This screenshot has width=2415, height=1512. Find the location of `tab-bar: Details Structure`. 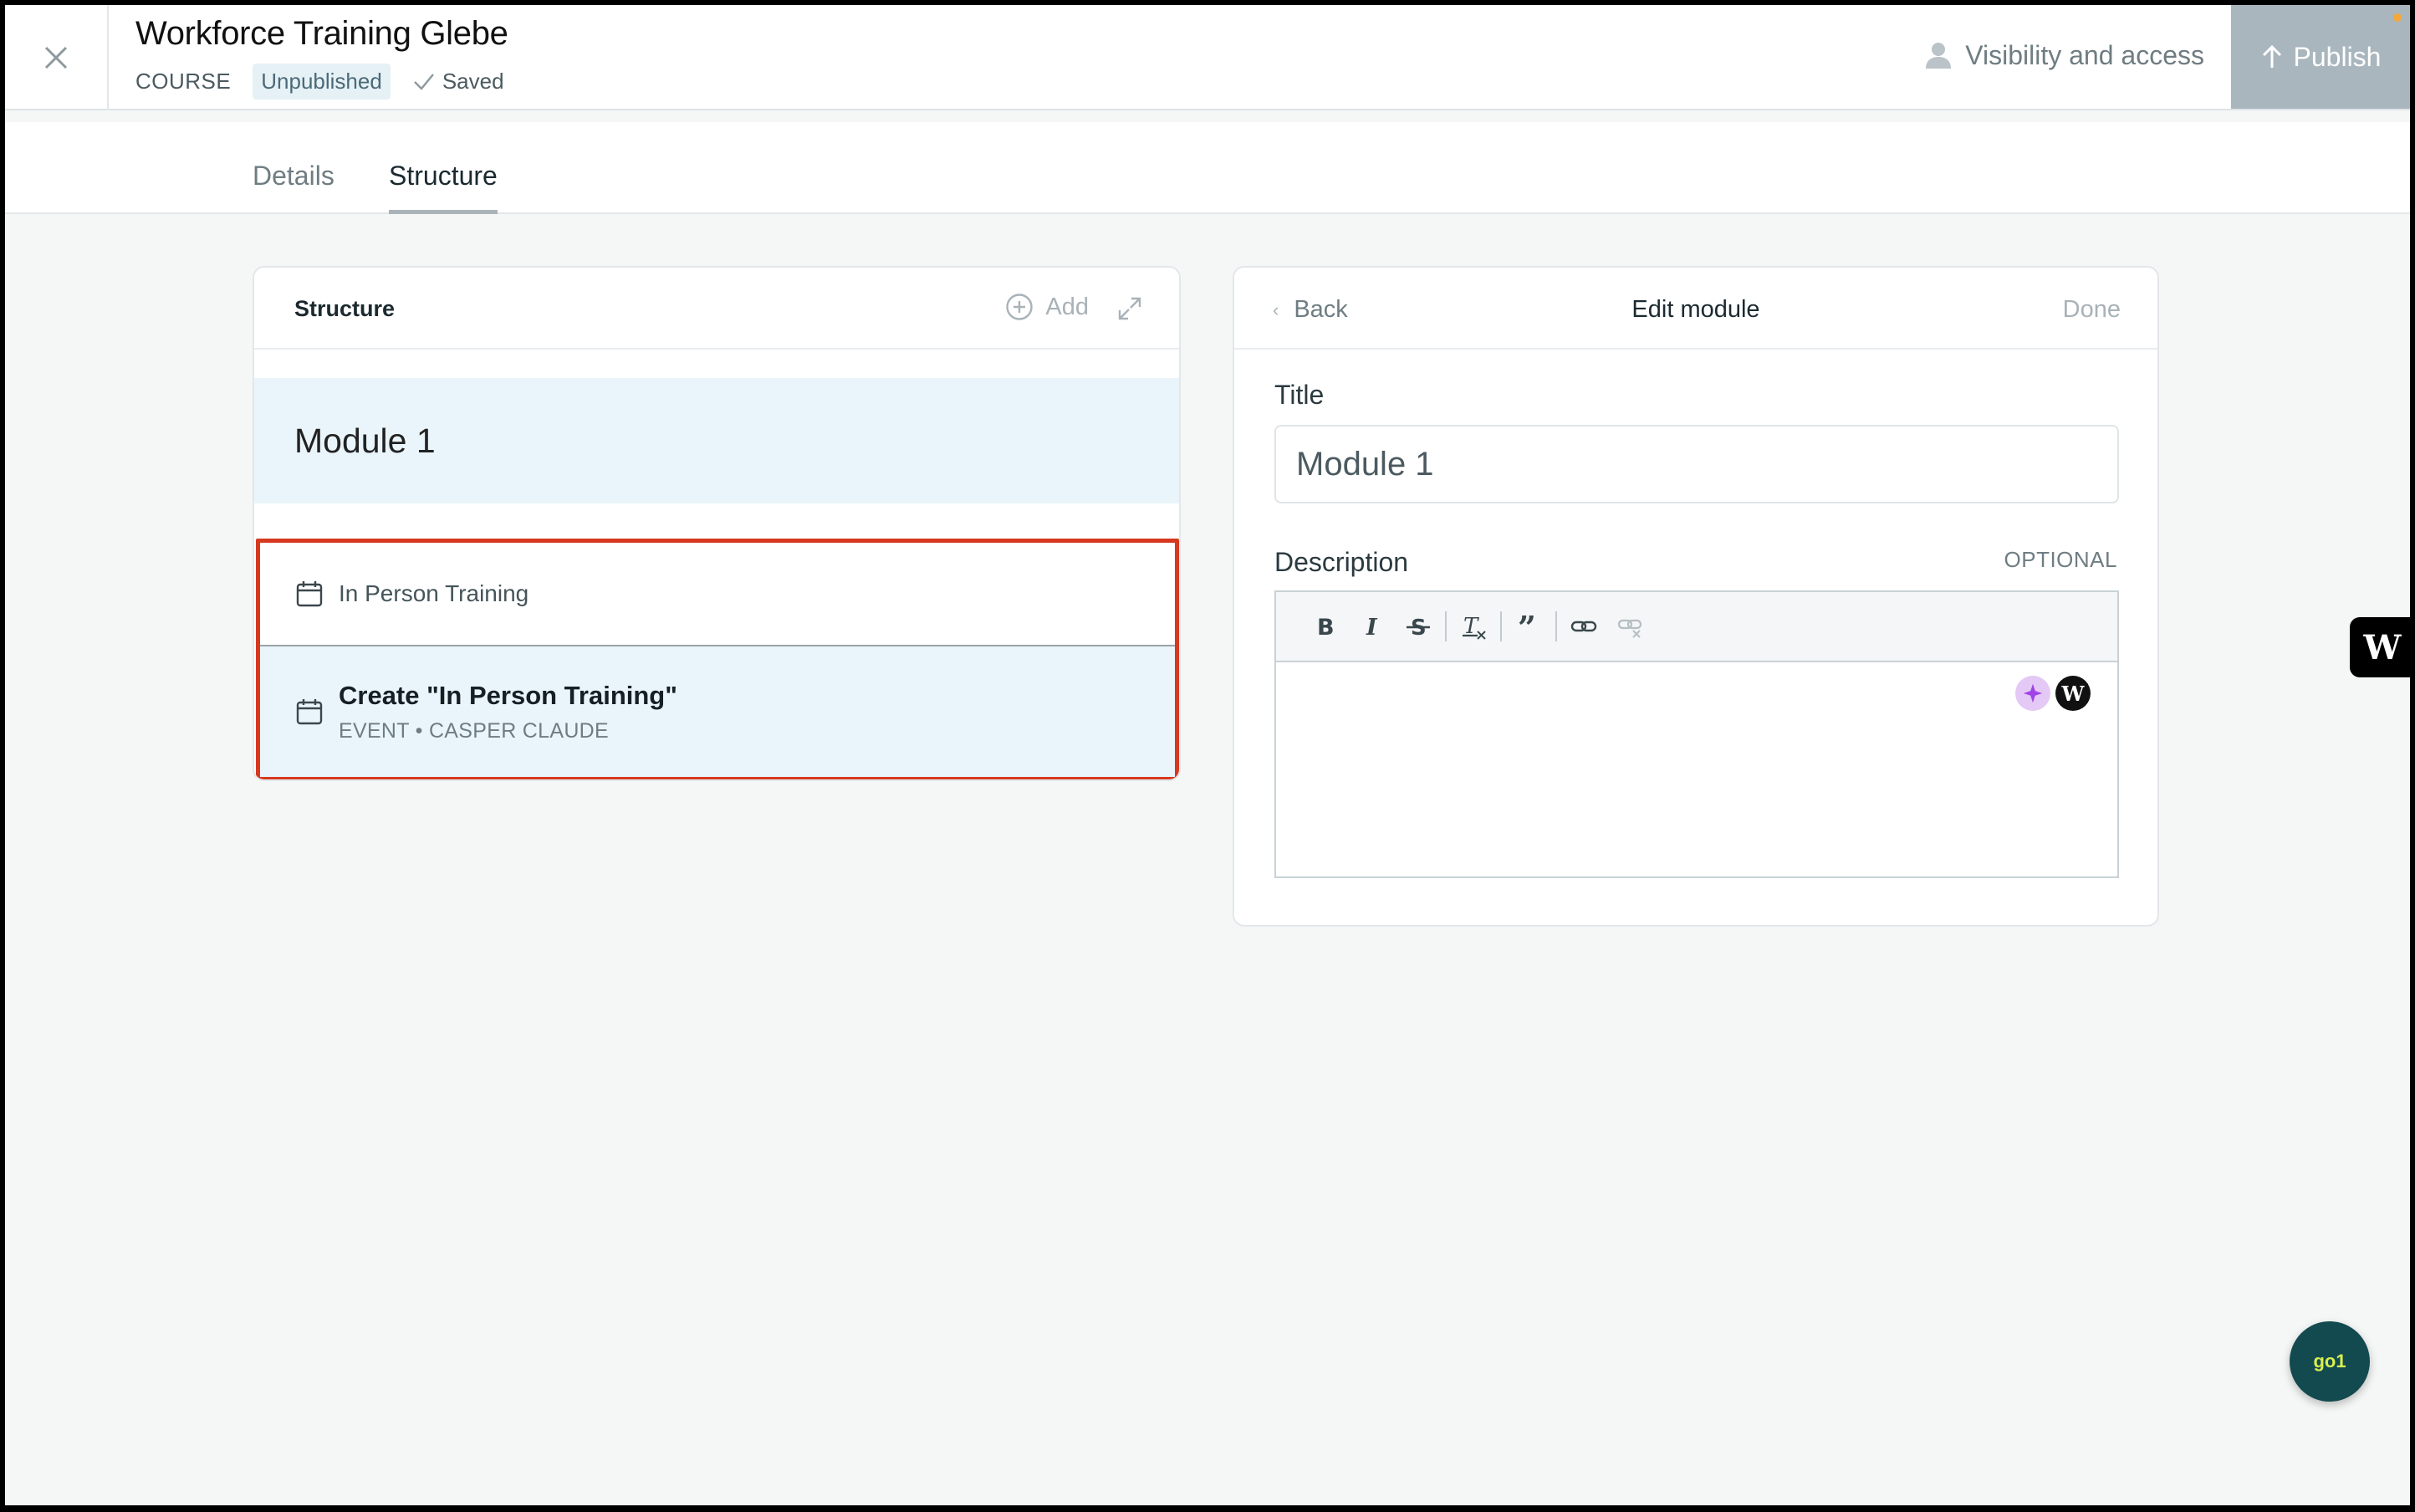

tab-bar: Details Structure is located at coordinates (1208, 168).